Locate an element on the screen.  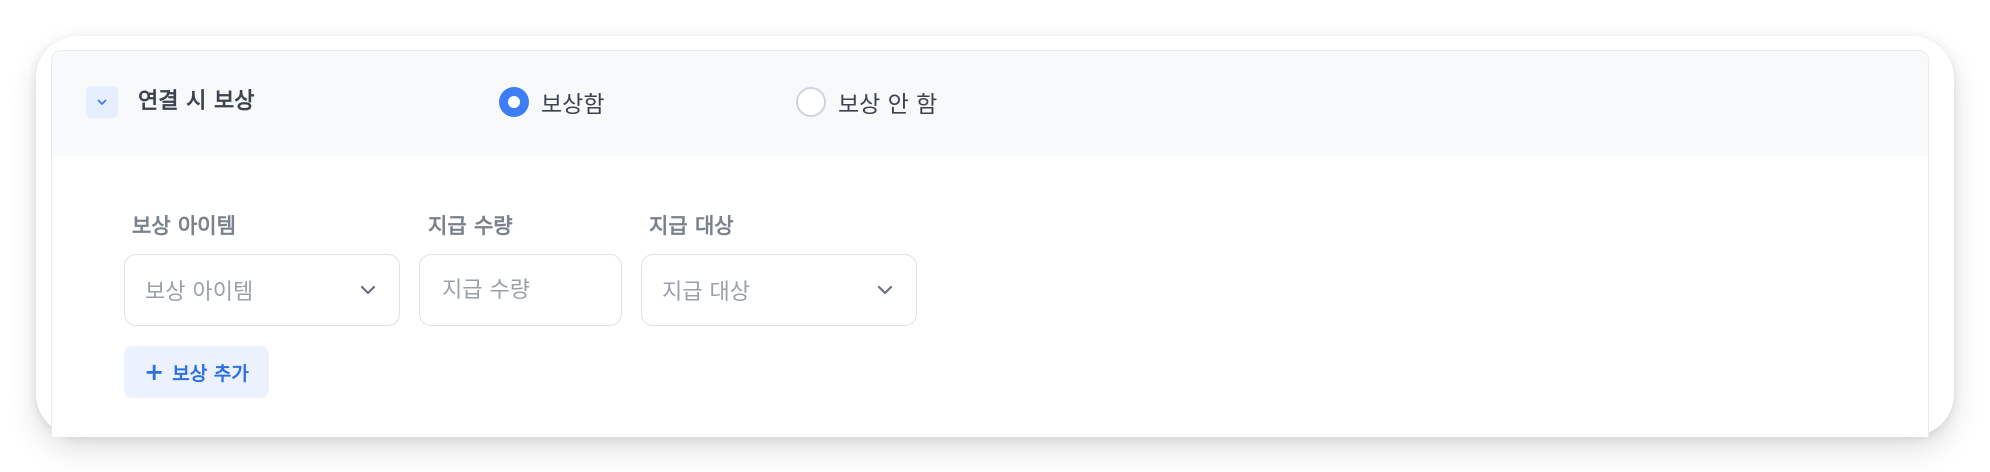
collapse-toggle-button is located at coordinates (102, 102).